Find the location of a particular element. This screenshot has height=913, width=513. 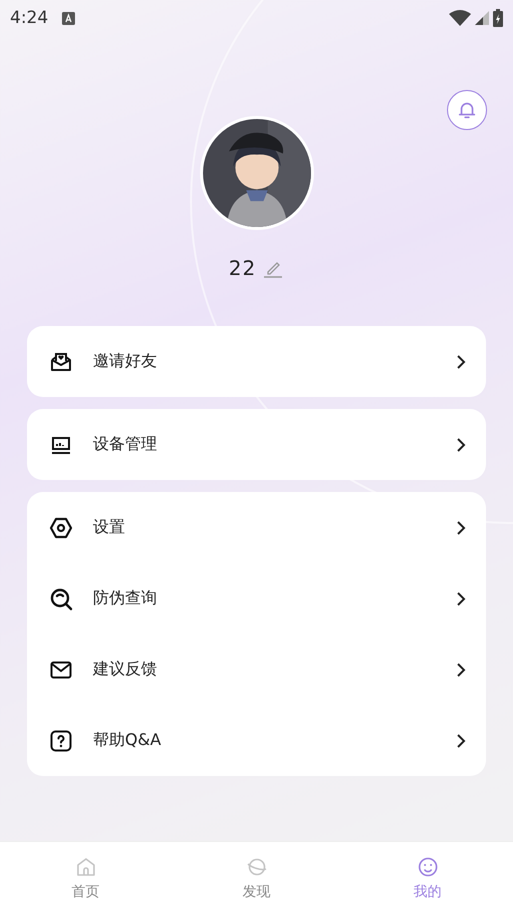

nav-tab: 发现 is located at coordinates (256, 877).